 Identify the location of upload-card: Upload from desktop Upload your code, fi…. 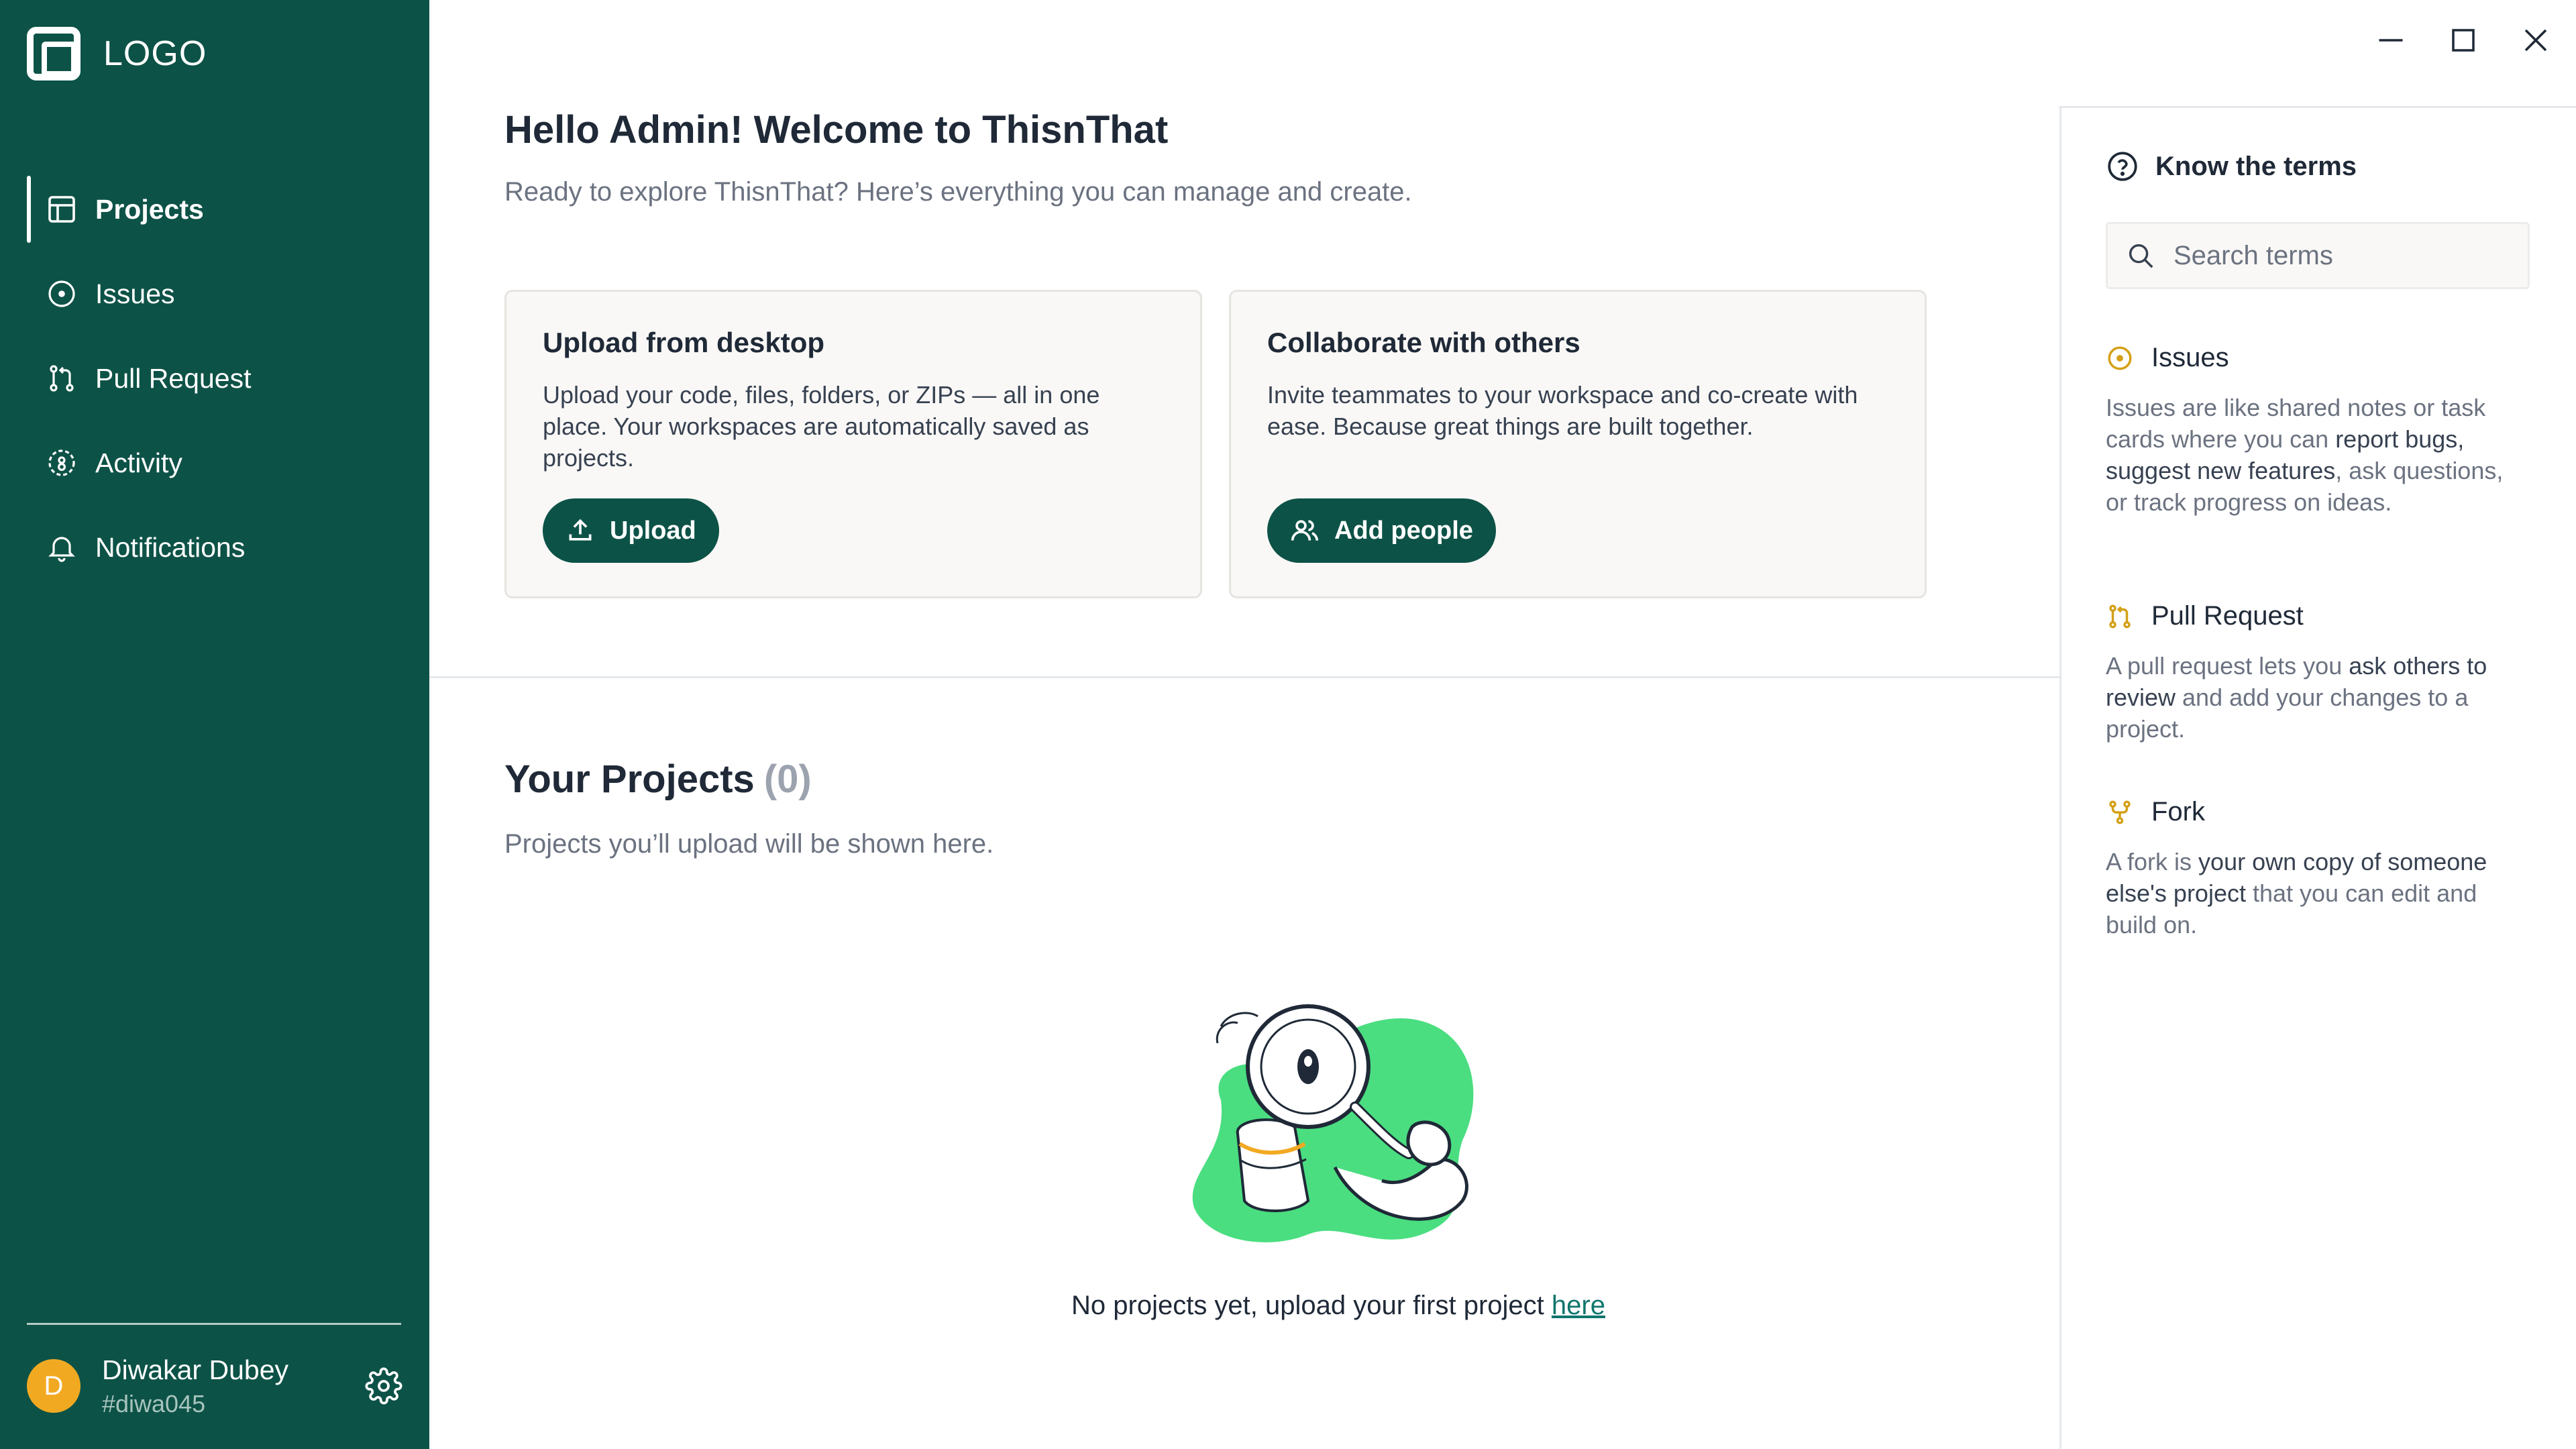
(853, 444).